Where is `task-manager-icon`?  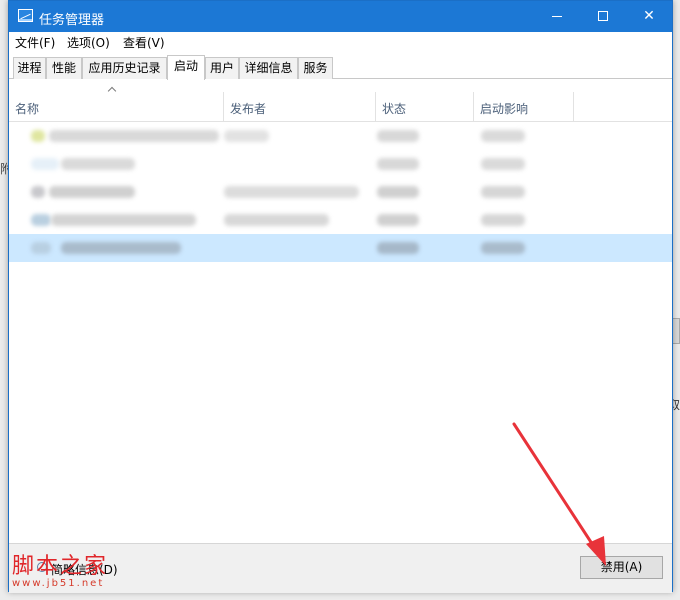 task-manager-icon is located at coordinates (25, 15).